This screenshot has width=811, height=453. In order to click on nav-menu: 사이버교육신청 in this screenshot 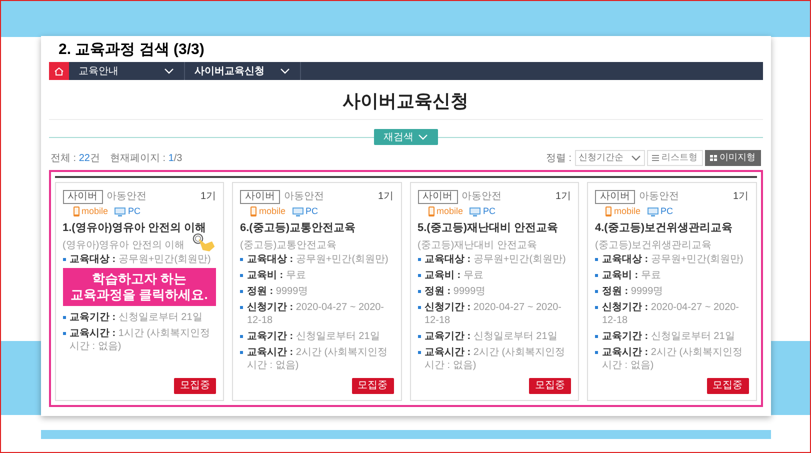, I will do `click(242, 71)`.